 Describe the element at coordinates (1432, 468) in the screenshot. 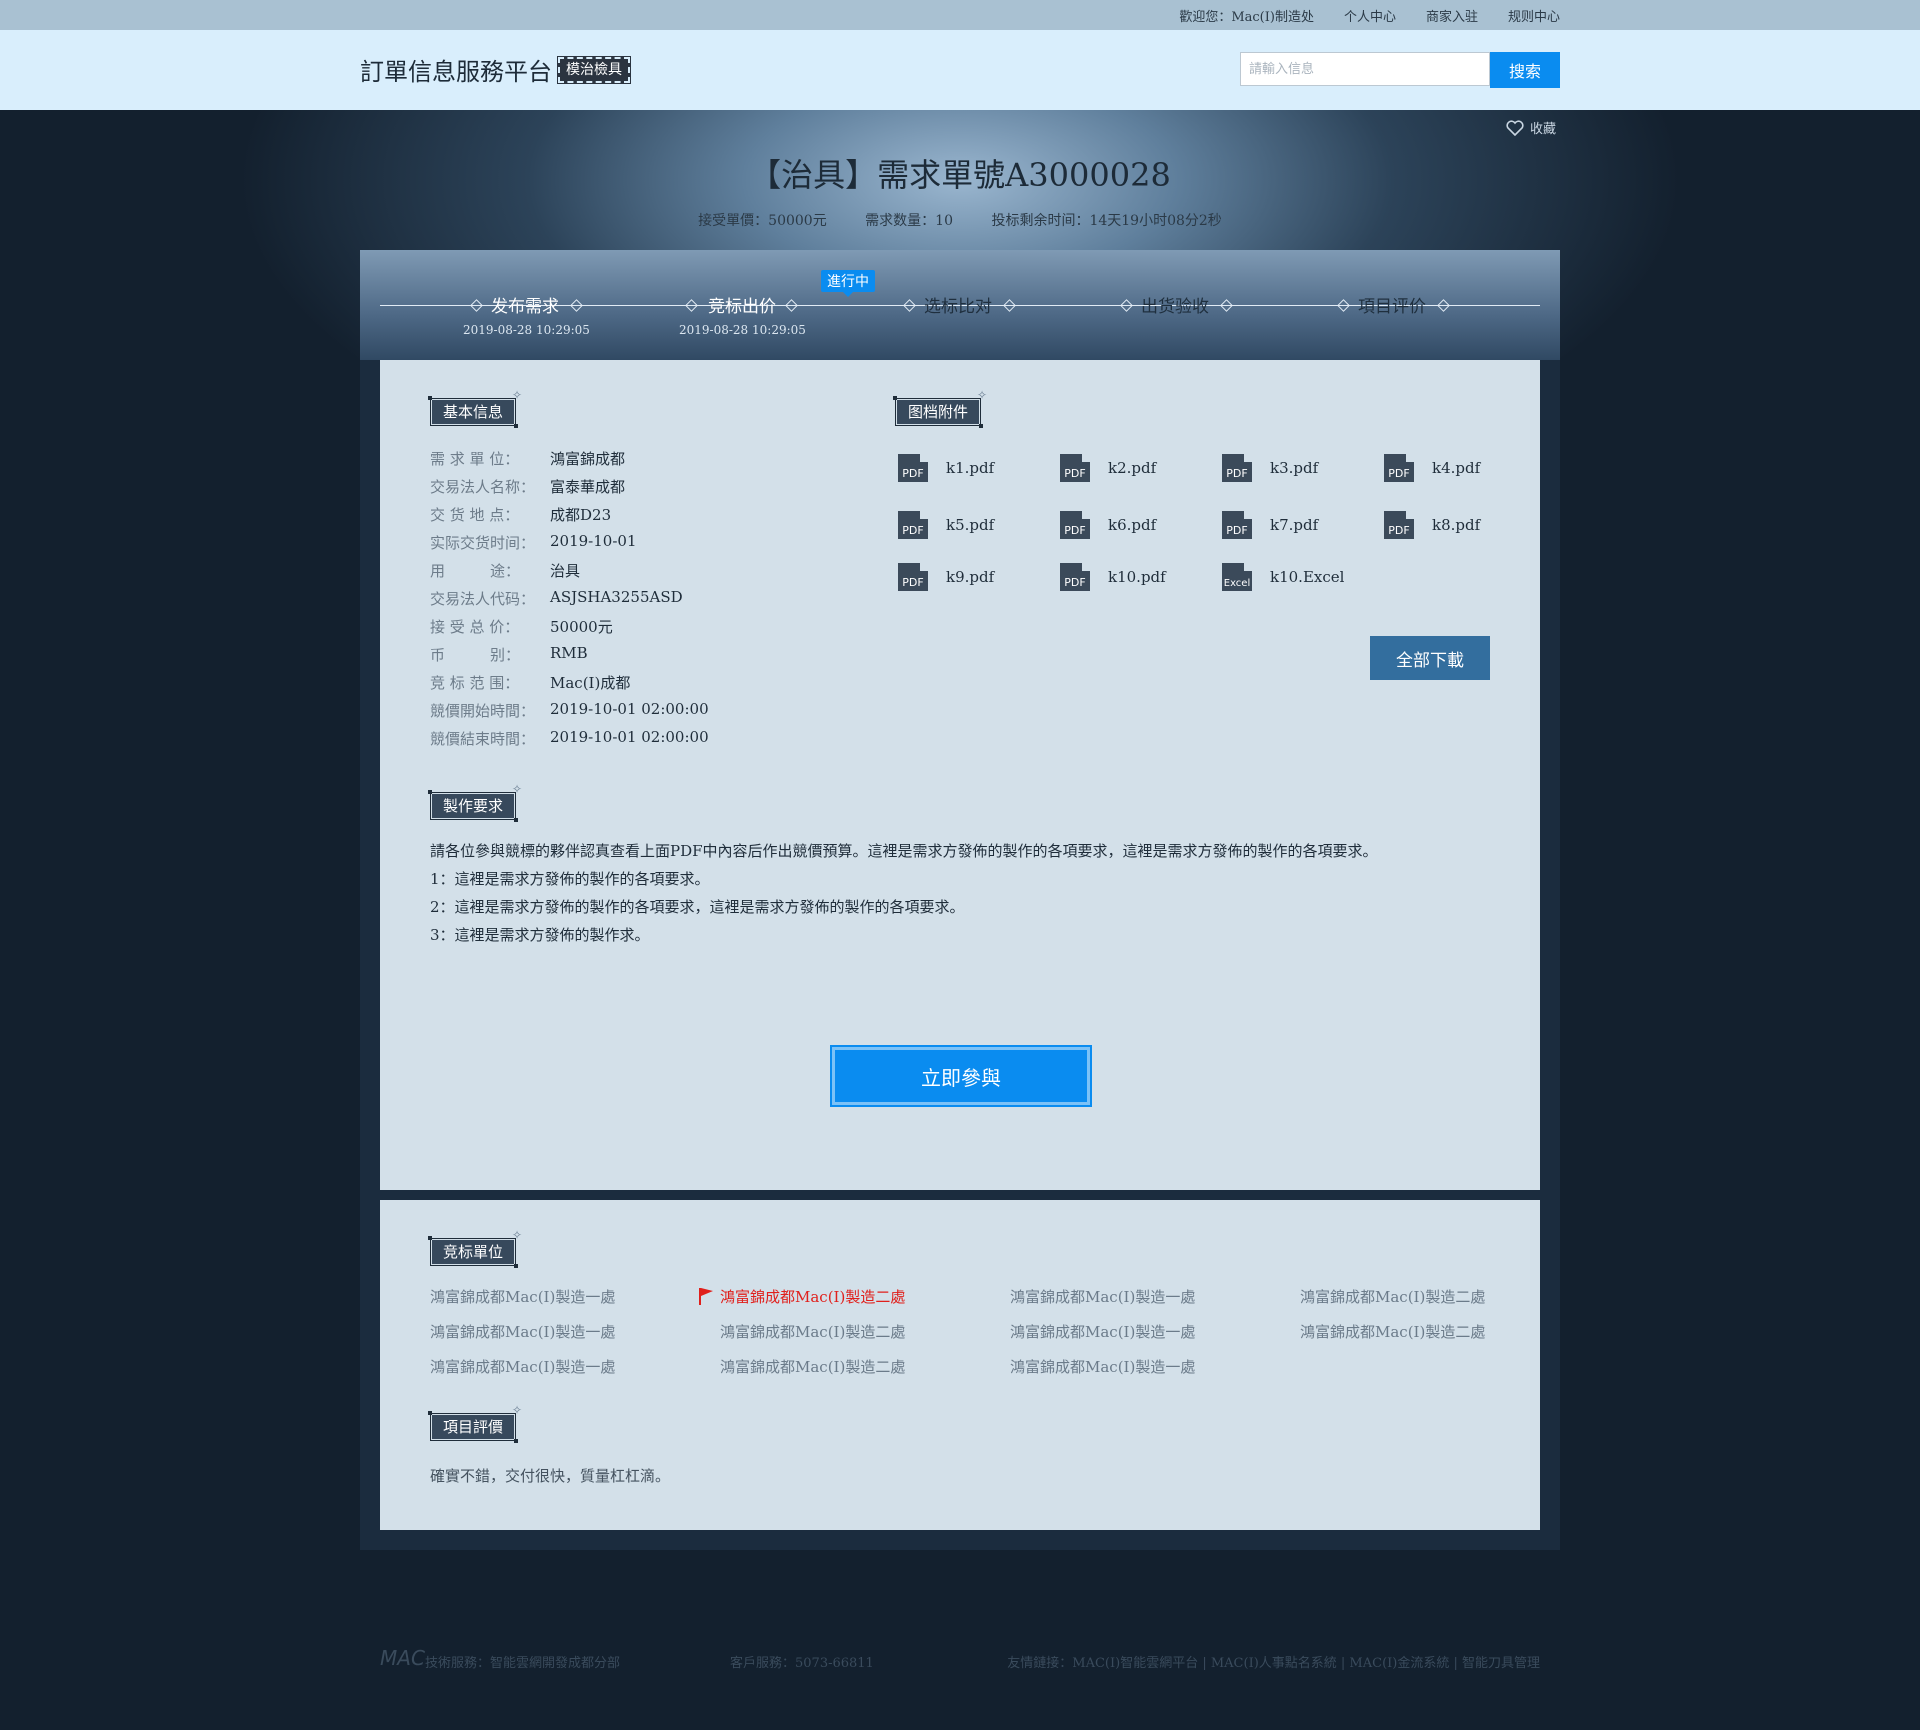

I see `file-k4: PDF k4.pdf` at that location.